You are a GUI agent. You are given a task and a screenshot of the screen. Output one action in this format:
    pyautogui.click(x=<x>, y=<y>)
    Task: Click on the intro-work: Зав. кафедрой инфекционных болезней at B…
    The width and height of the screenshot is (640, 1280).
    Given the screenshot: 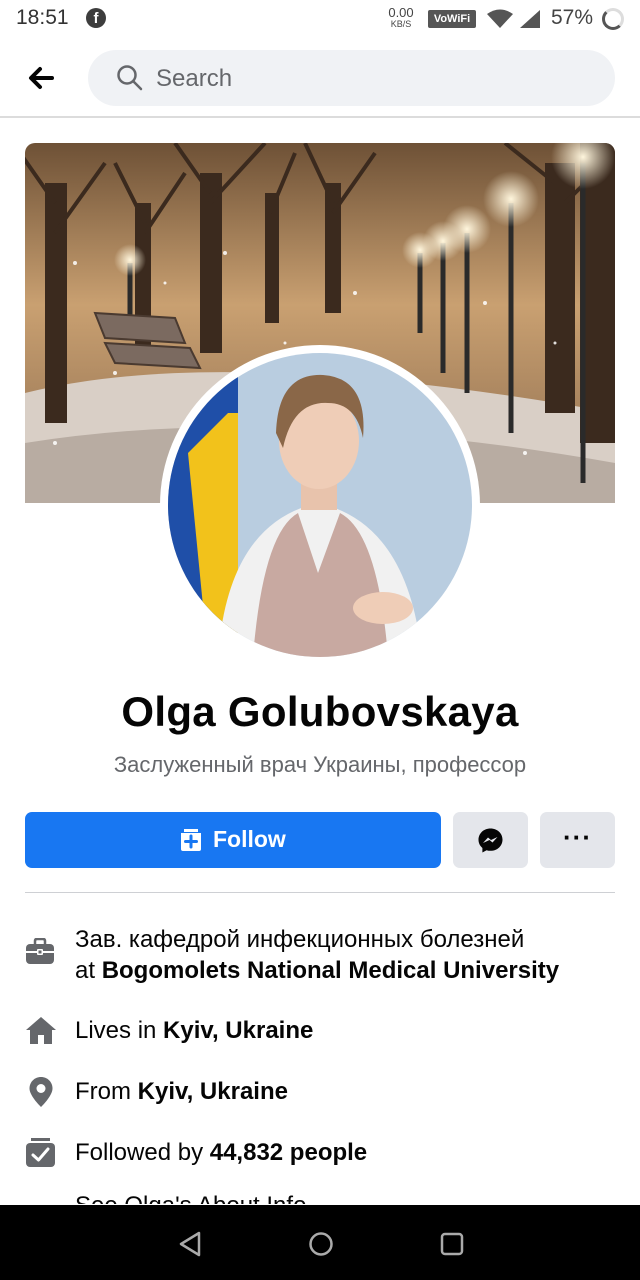 What is the action you would take?
    pyautogui.click(x=320, y=956)
    